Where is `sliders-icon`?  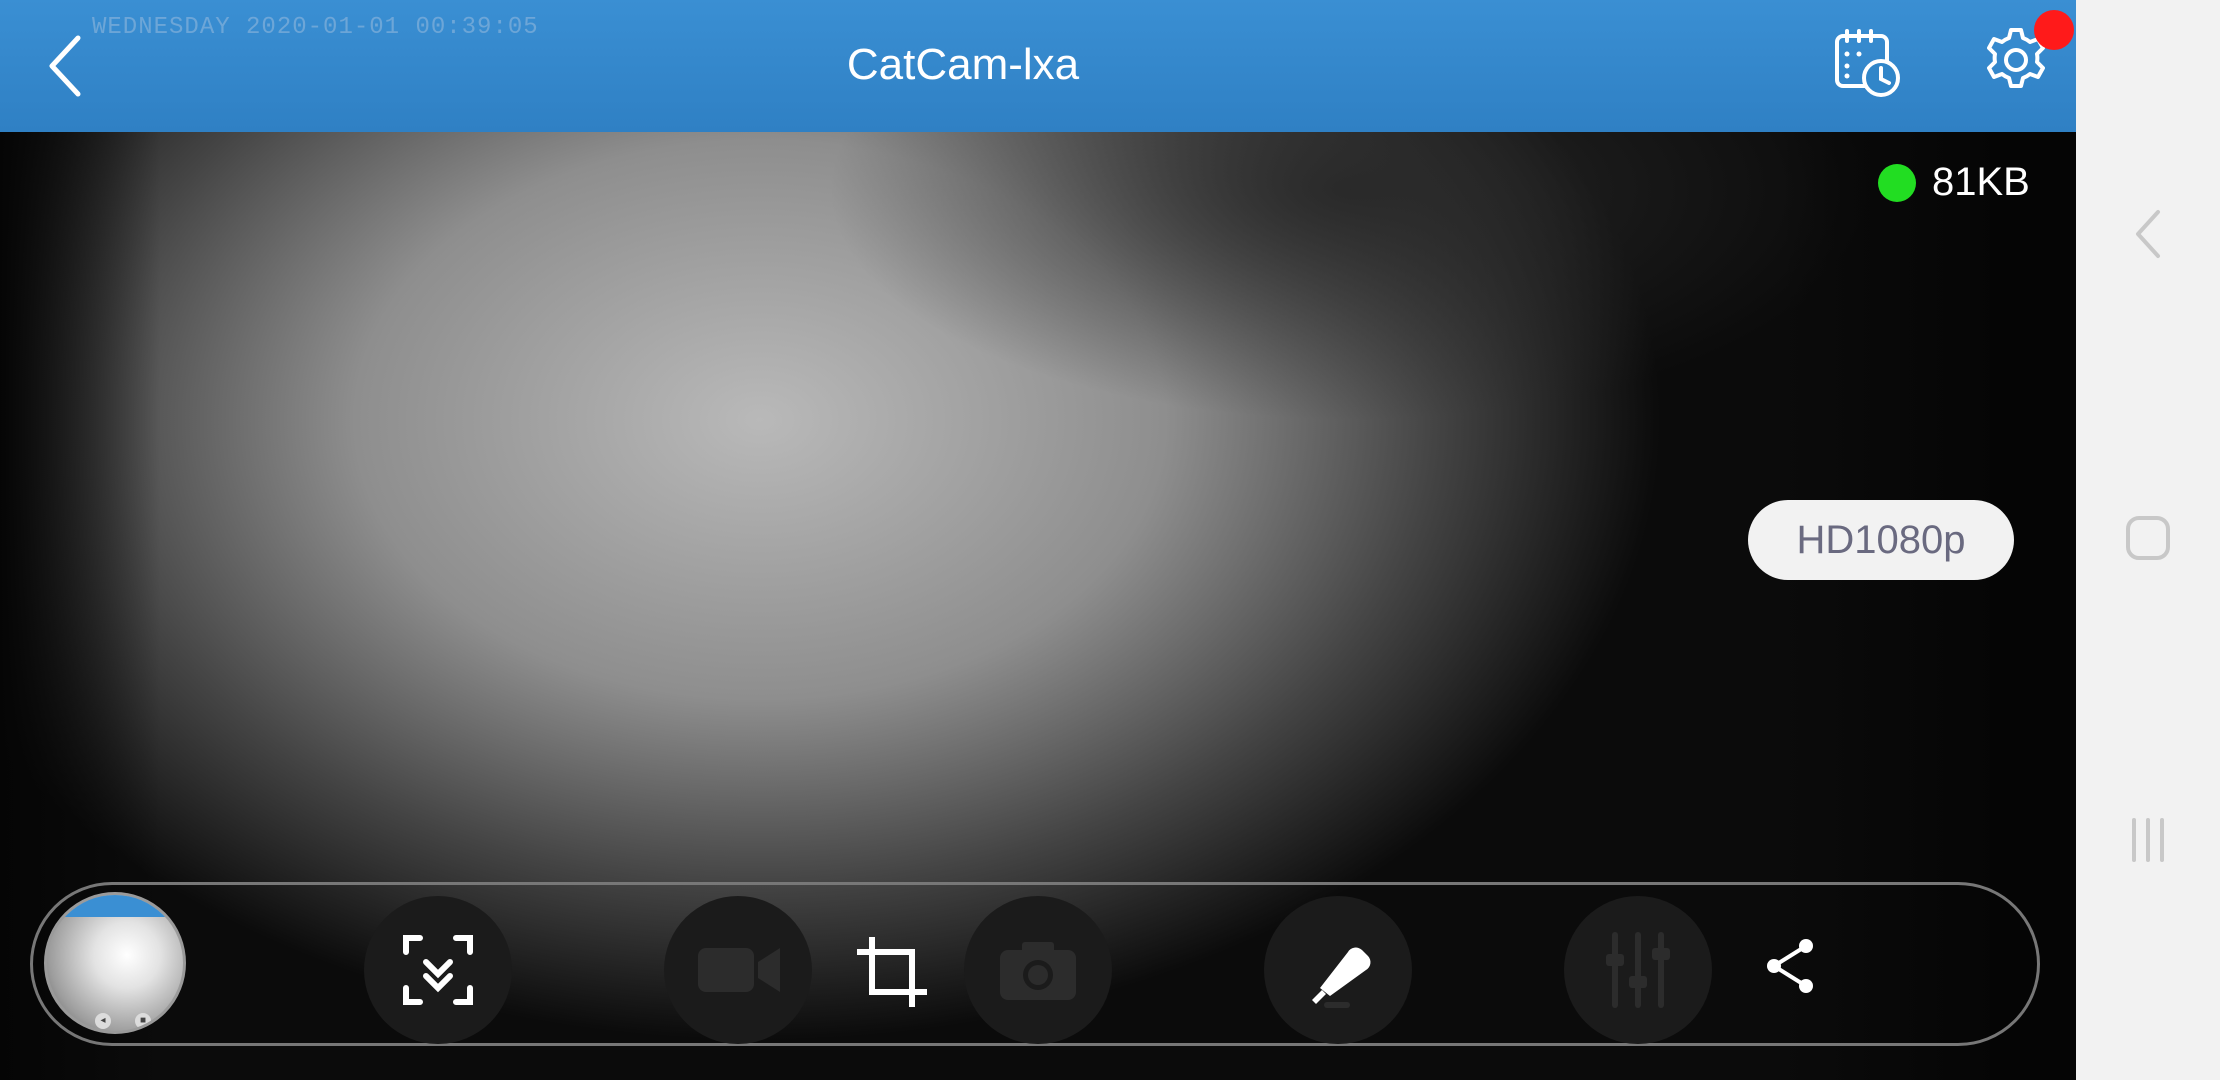
sliders-icon is located at coordinates (1638, 970).